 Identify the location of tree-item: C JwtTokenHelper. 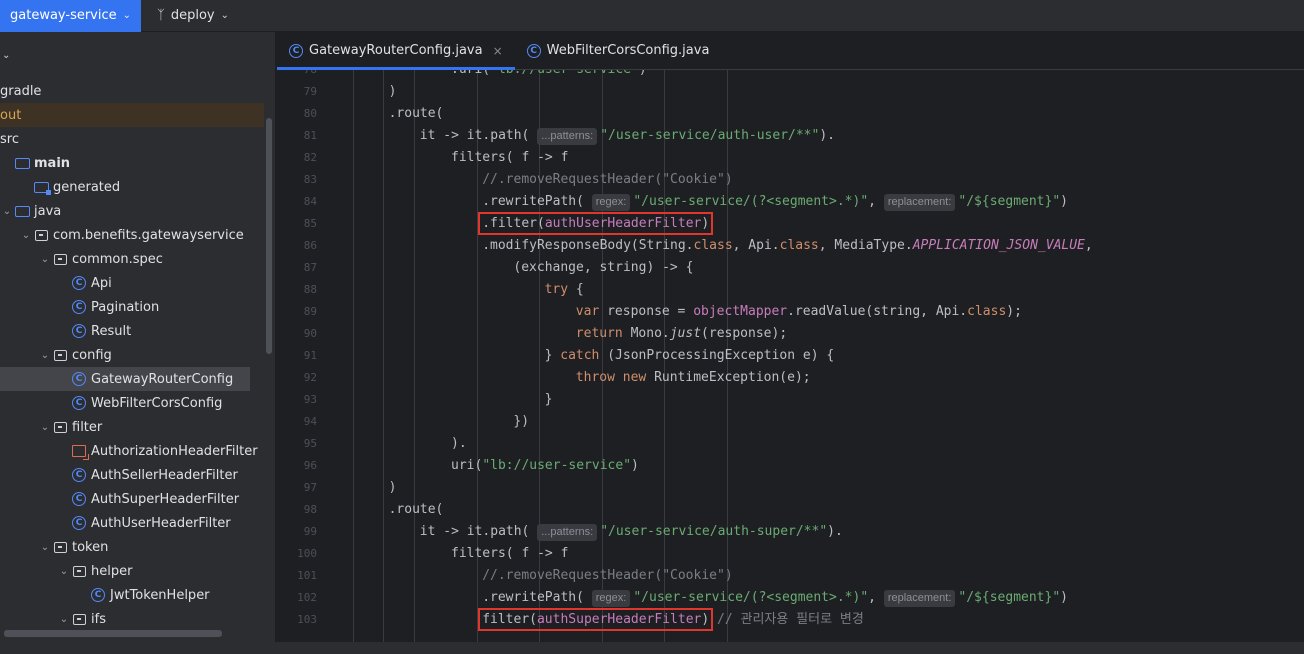
(132, 595).